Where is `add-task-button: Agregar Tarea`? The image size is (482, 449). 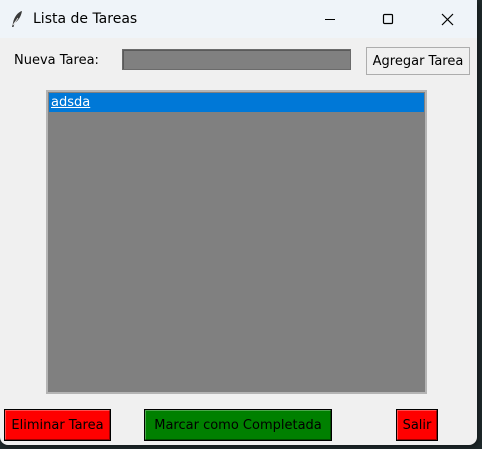
add-task-button: Agregar Tarea is located at coordinates (418, 61).